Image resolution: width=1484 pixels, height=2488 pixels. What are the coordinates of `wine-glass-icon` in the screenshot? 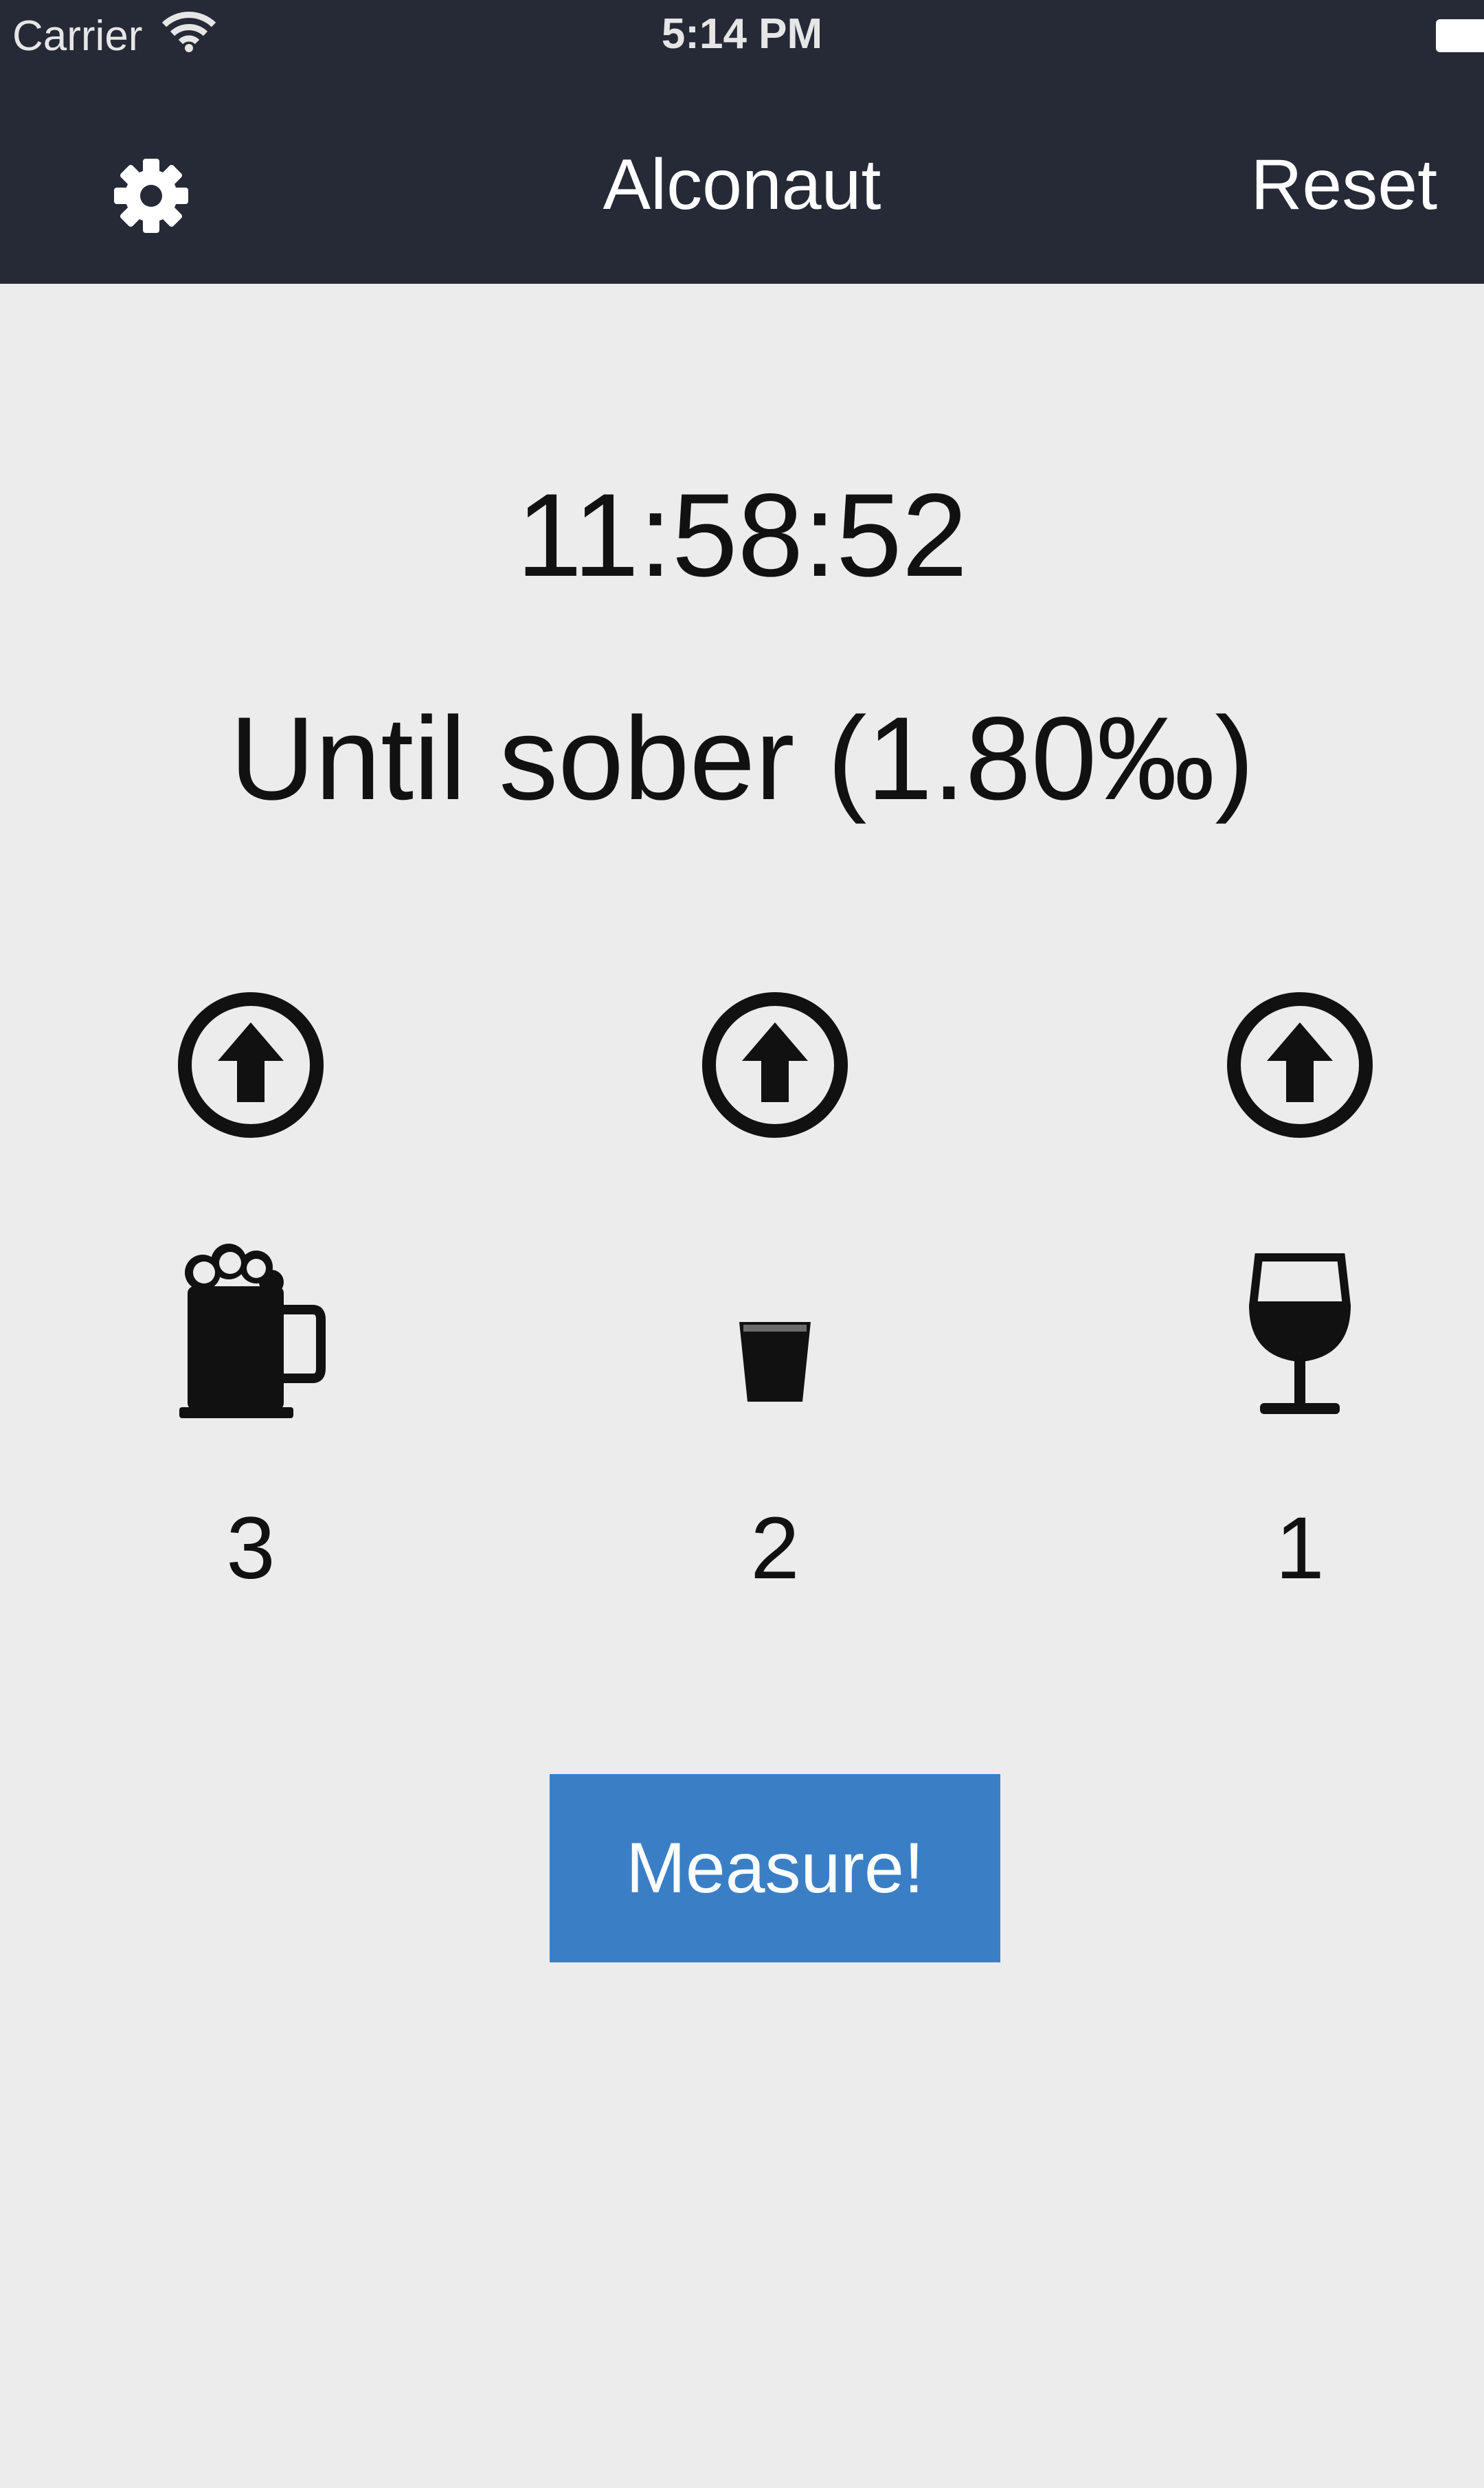 It's located at (1299, 1319).